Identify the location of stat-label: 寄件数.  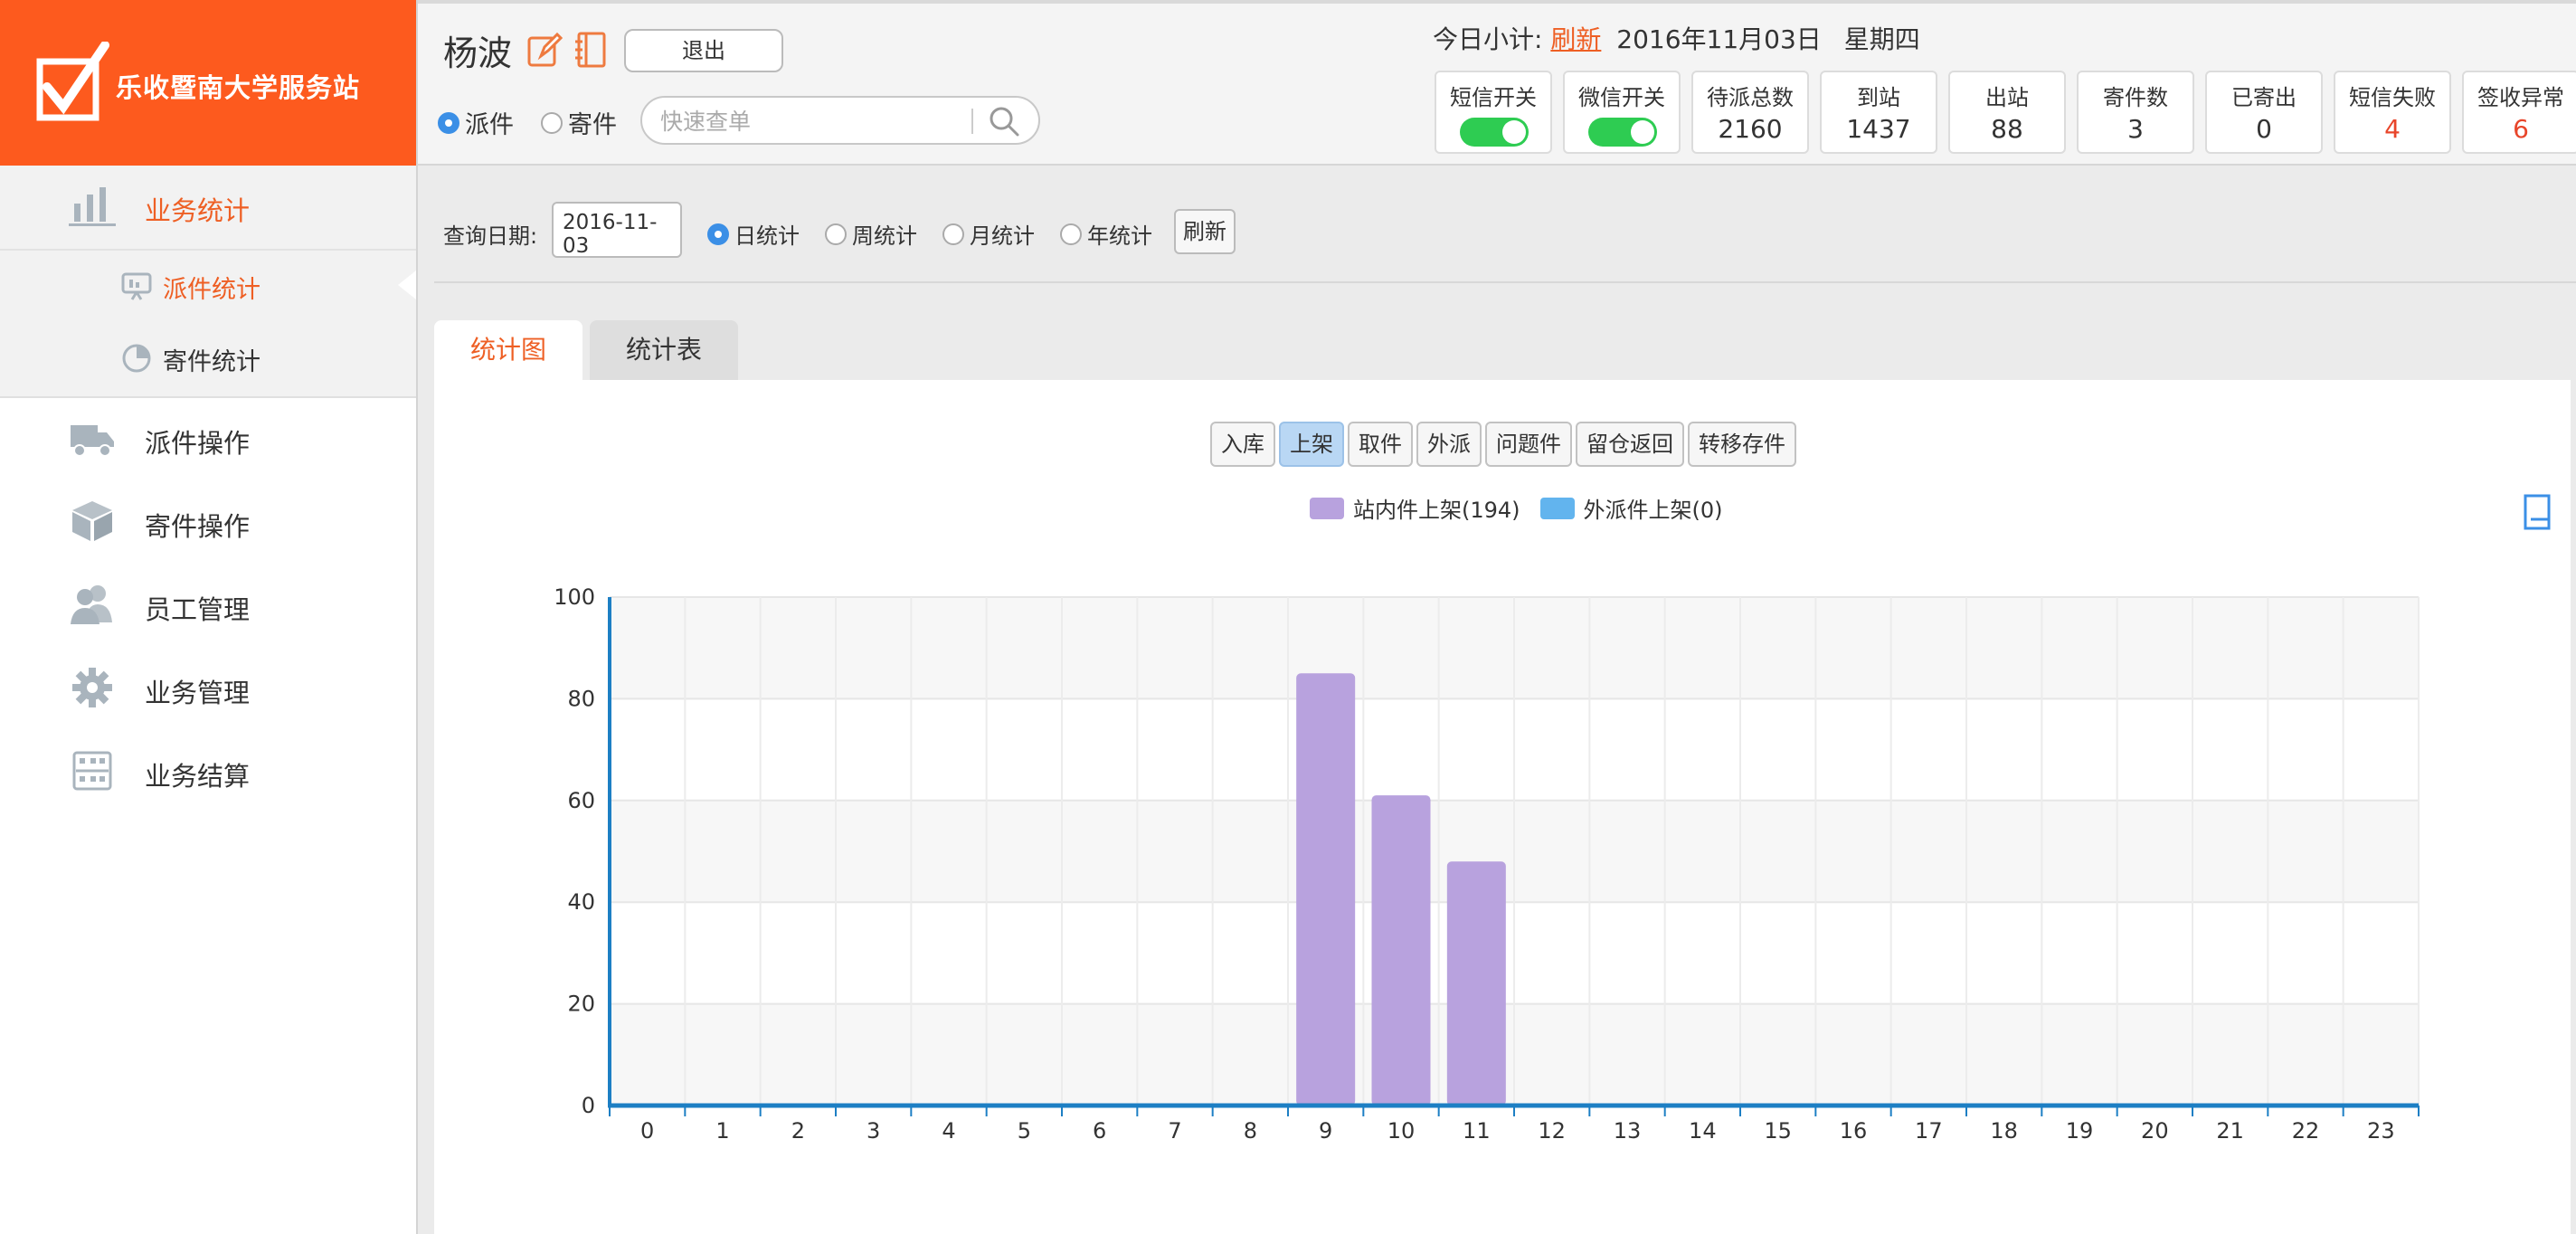
(2135, 98).